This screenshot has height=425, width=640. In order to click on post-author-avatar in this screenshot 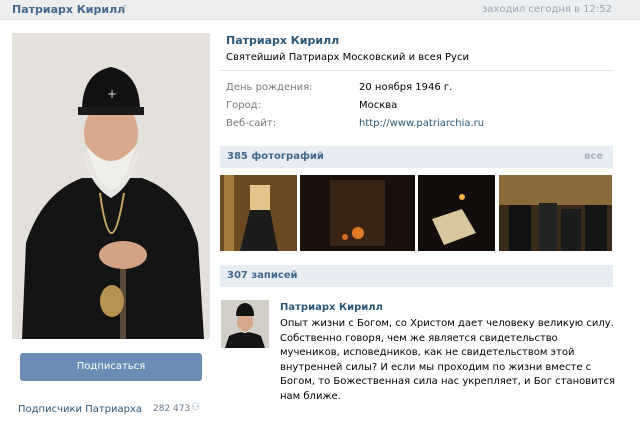, I will do `click(245, 324)`.